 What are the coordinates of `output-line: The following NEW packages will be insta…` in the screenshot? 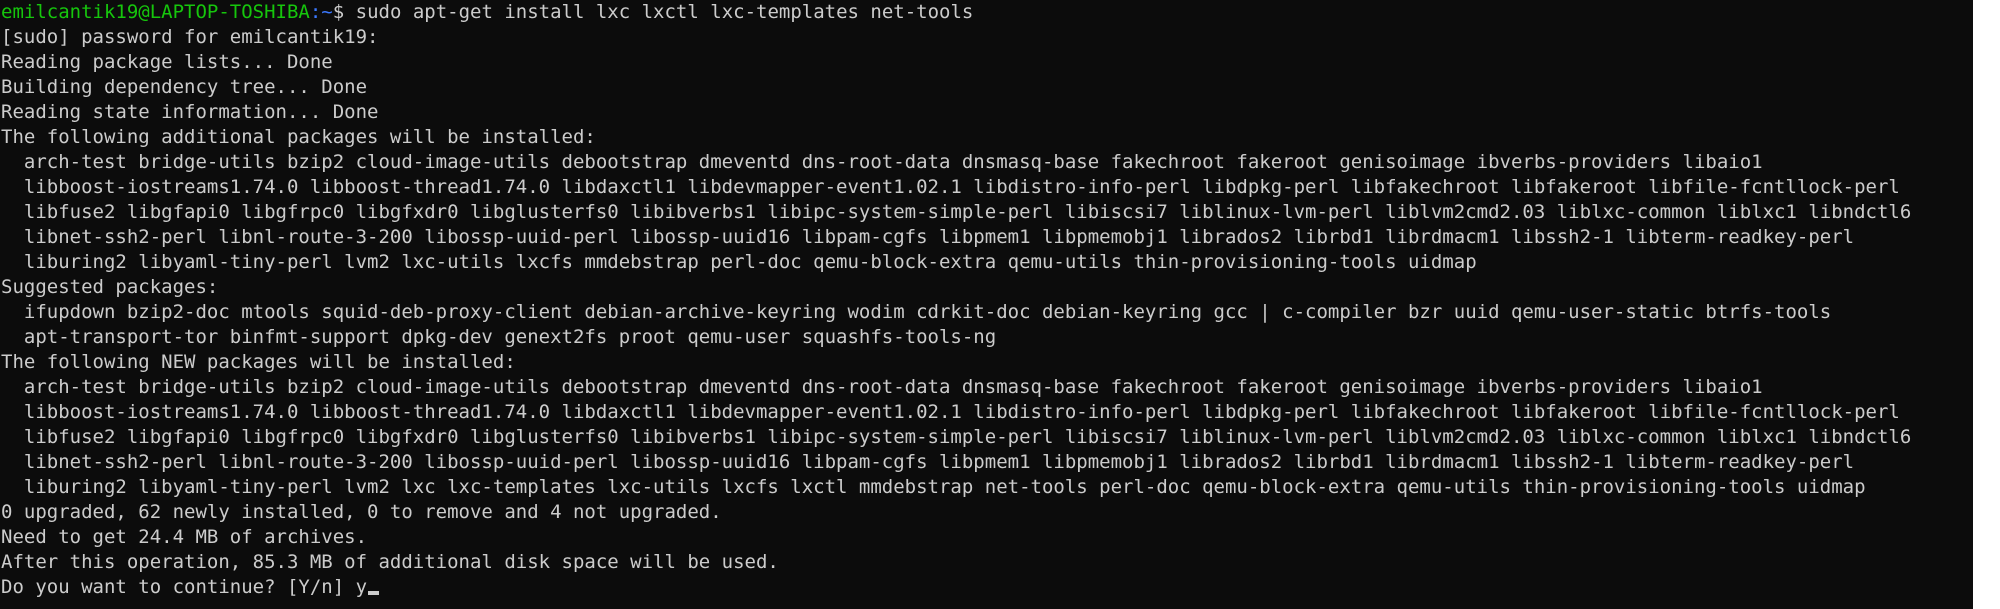 It's located at (258, 362).